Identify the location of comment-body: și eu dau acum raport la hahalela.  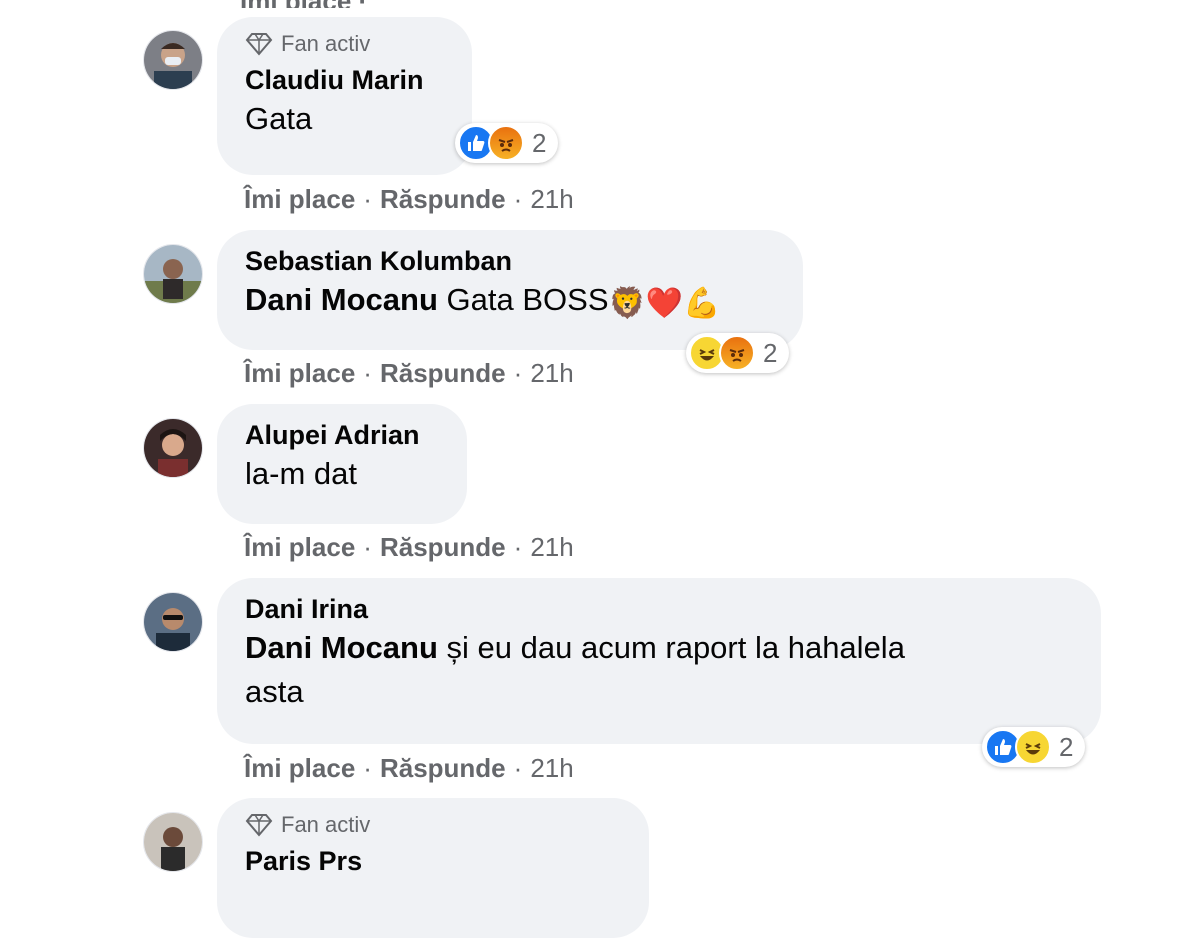
(675, 647).